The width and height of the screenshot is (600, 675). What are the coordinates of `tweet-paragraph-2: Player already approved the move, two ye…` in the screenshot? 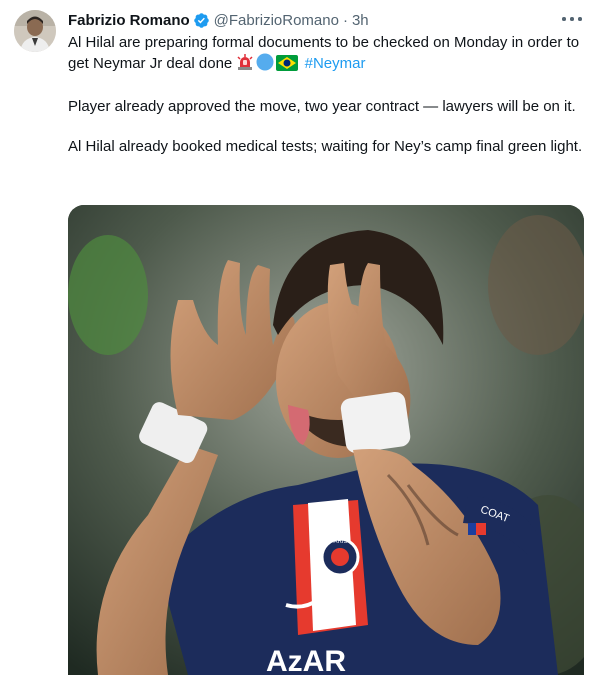 It's located at (322, 106).